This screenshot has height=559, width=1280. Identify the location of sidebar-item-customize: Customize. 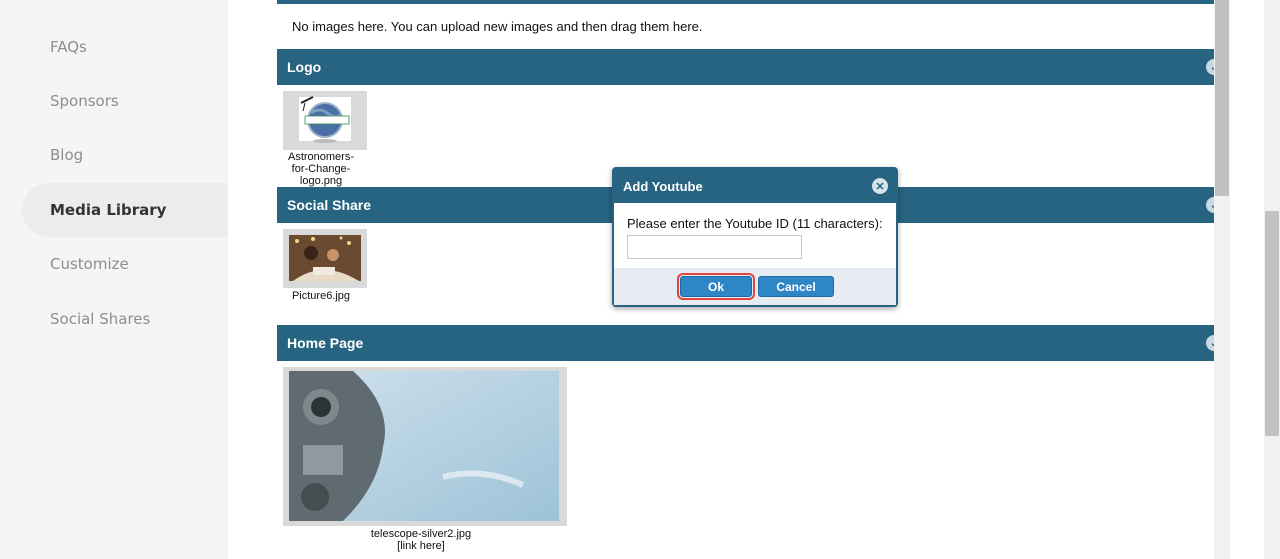
(125, 264).